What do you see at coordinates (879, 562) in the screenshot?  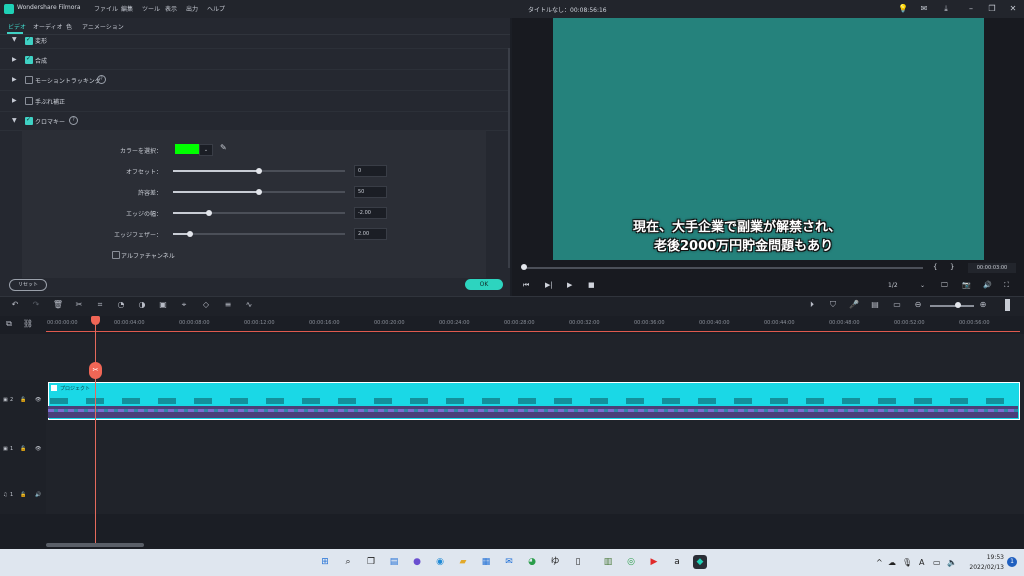 I see `chevron-up-icon: ^` at bounding box center [879, 562].